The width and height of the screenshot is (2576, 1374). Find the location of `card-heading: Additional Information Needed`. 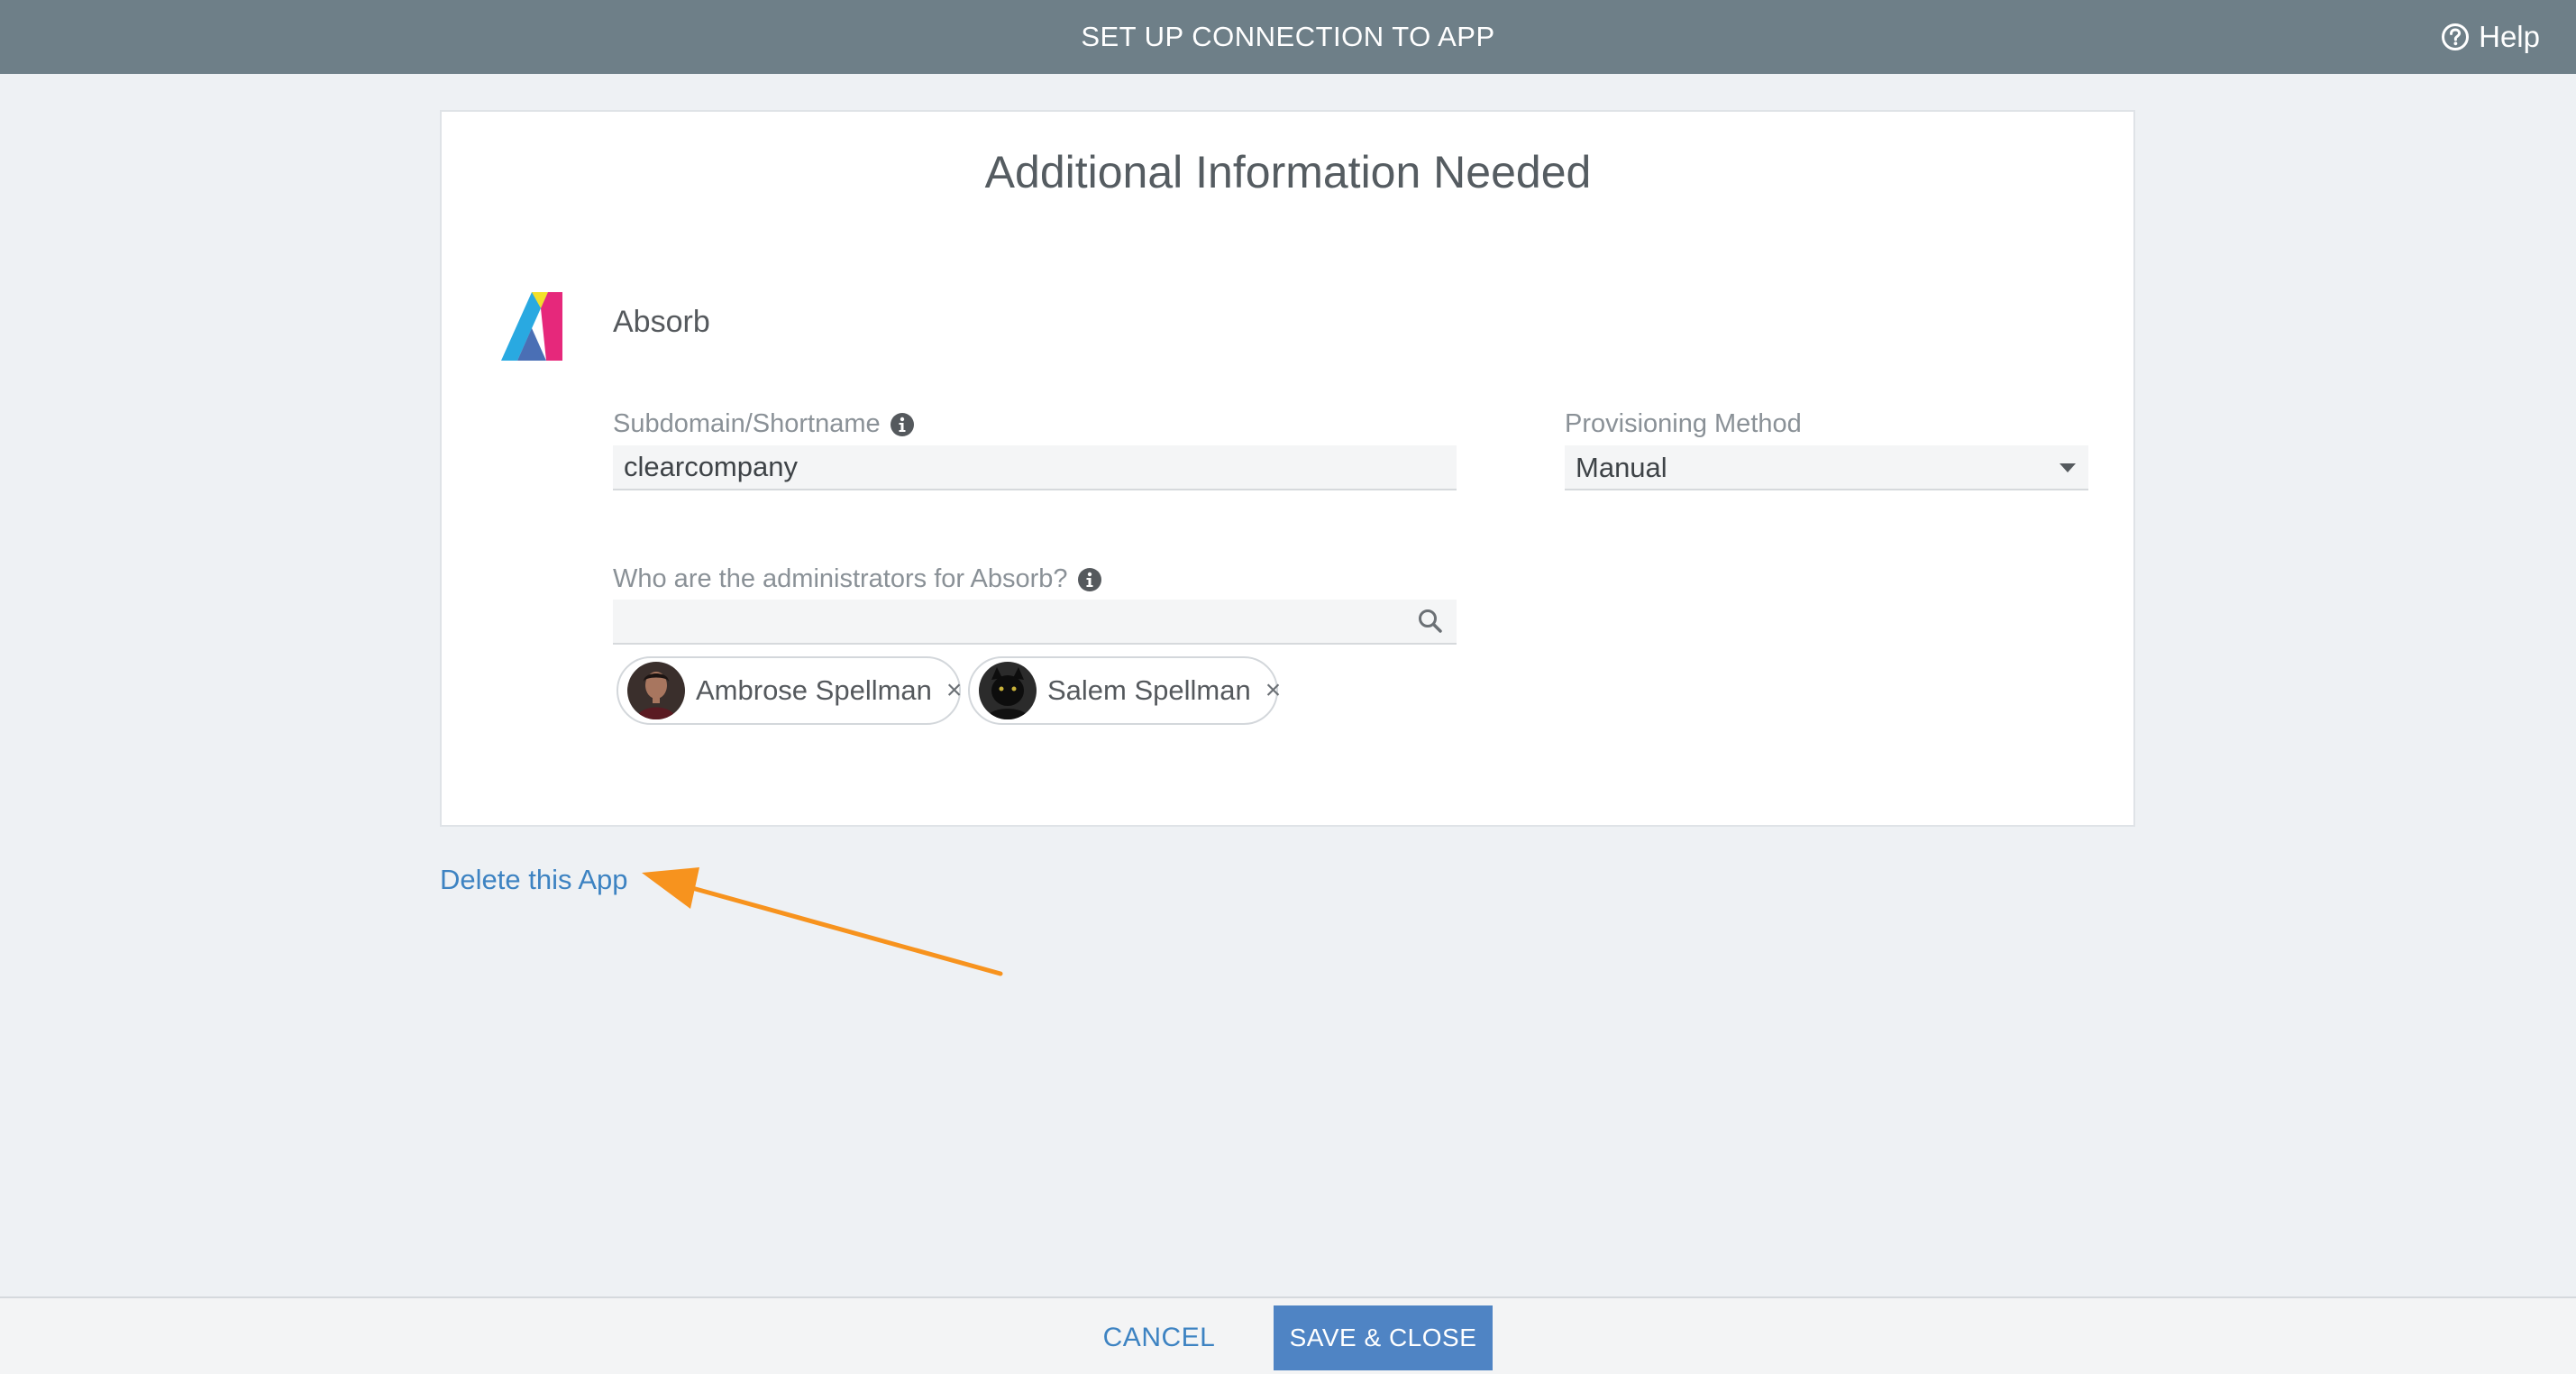

card-heading: Additional Information Needed is located at coordinates (1288, 172).